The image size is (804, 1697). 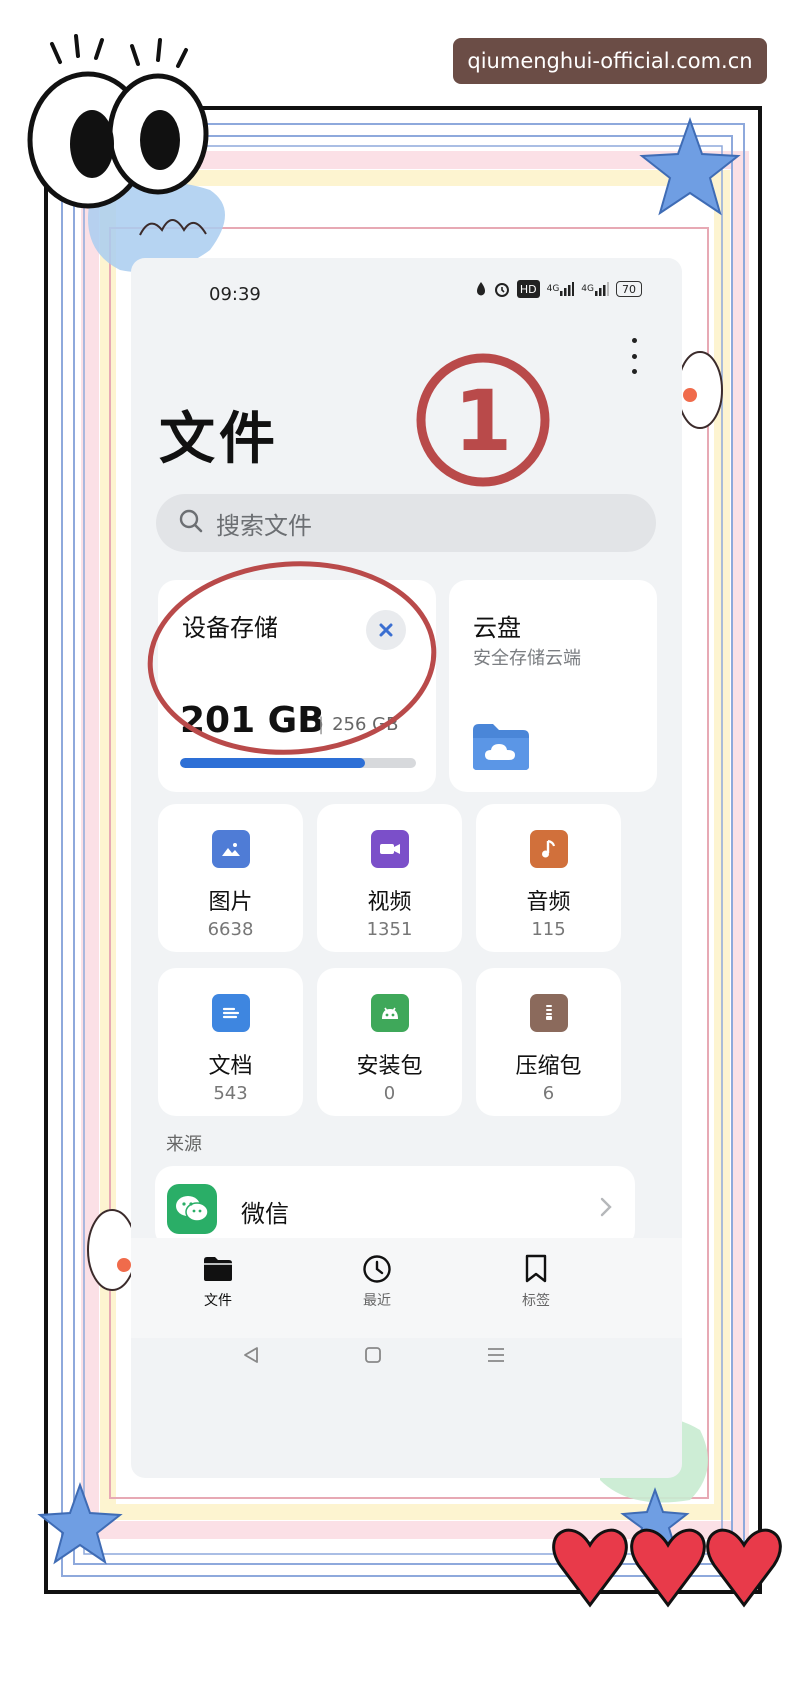 I want to click on category-count: 1351, so click(x=389, y=929).